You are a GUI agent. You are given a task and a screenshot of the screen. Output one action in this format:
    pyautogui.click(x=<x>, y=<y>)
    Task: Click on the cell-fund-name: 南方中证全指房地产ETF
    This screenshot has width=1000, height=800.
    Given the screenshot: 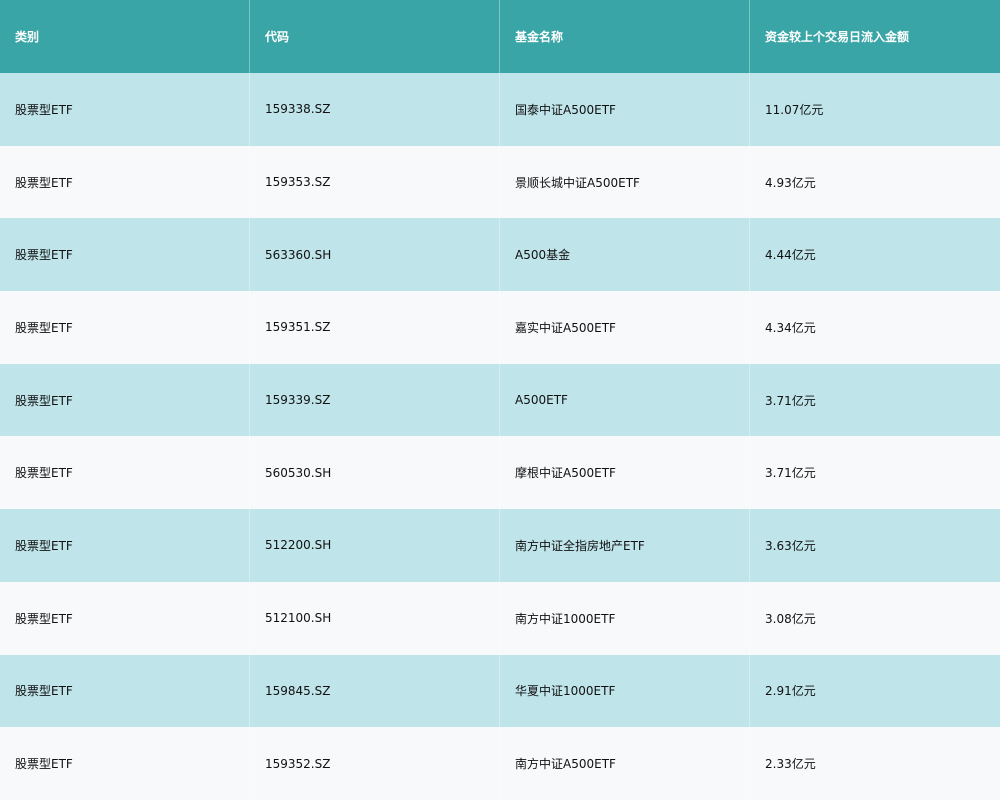 What is the action you would take?
    pyautogui.click(x=625, y=545)
    